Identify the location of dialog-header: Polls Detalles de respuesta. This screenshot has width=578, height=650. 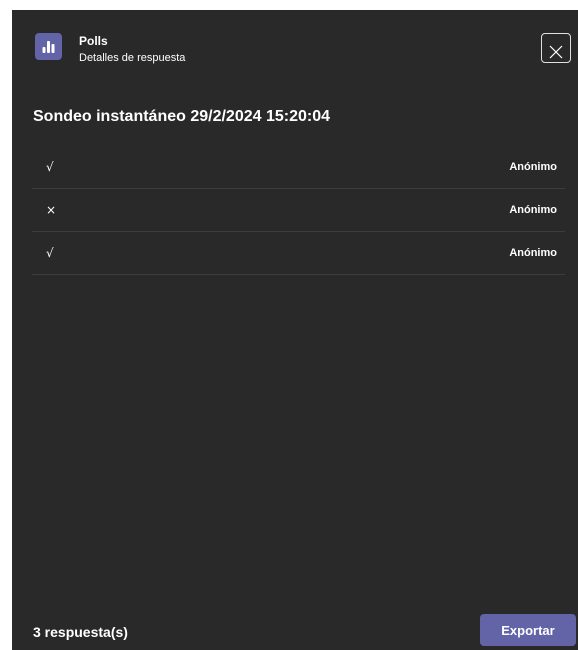
(295, 46).